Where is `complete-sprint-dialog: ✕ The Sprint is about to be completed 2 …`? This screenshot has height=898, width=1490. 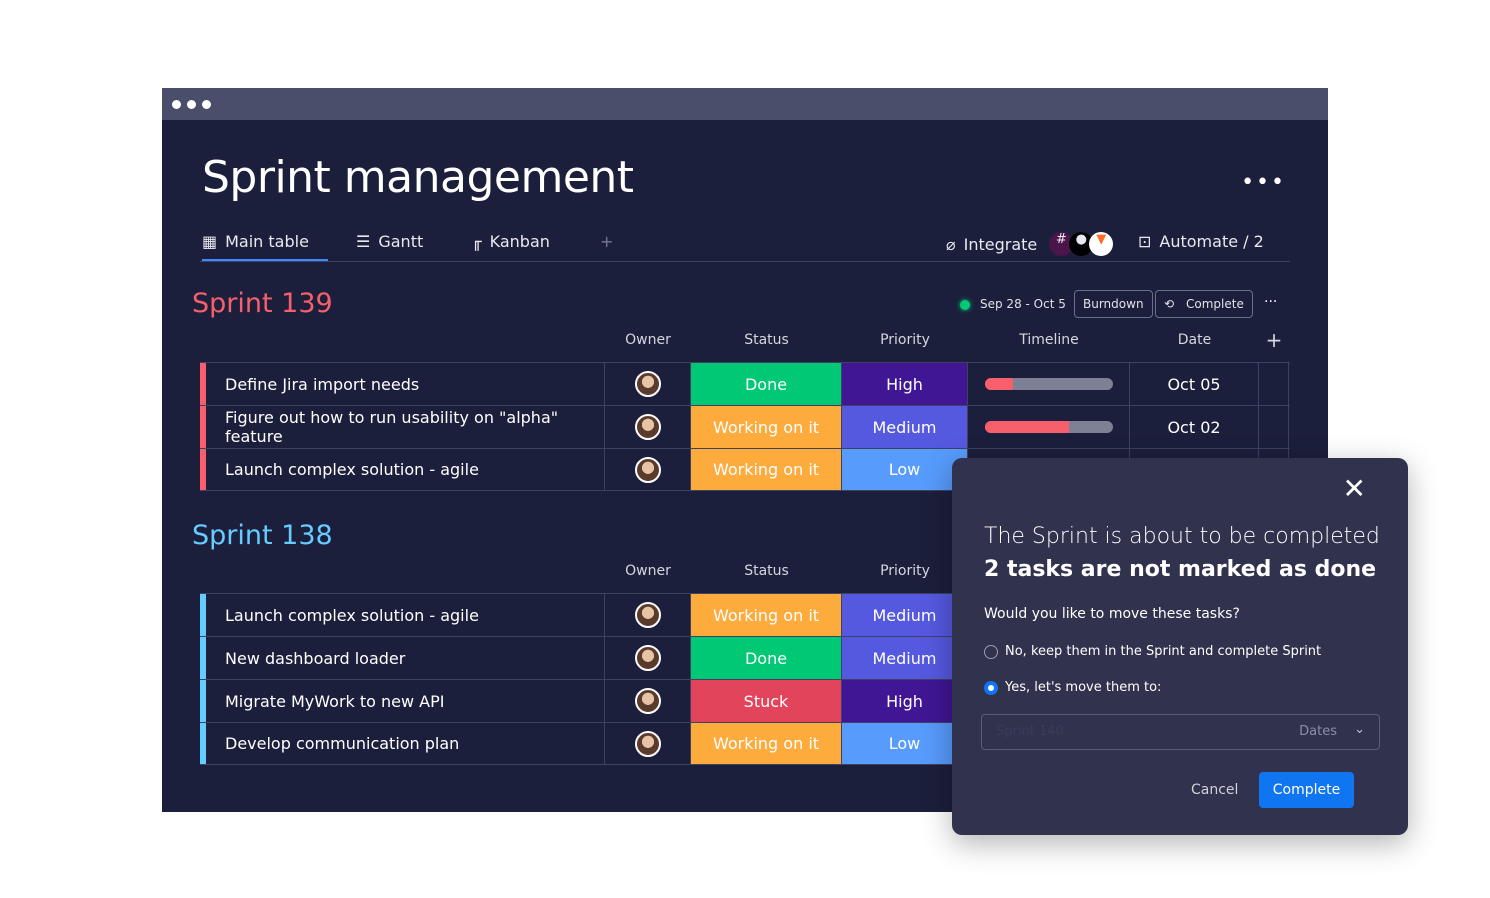
complete-sprint-dialog: ✕ The Sprint is about to be completed 2 … is located at coordinates (1180, 646).